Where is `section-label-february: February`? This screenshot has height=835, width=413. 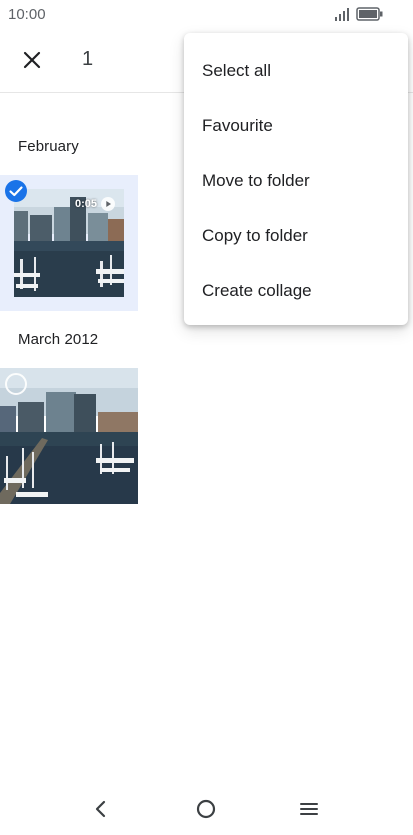
section-label-february: February is located at coordinates (48, 146).